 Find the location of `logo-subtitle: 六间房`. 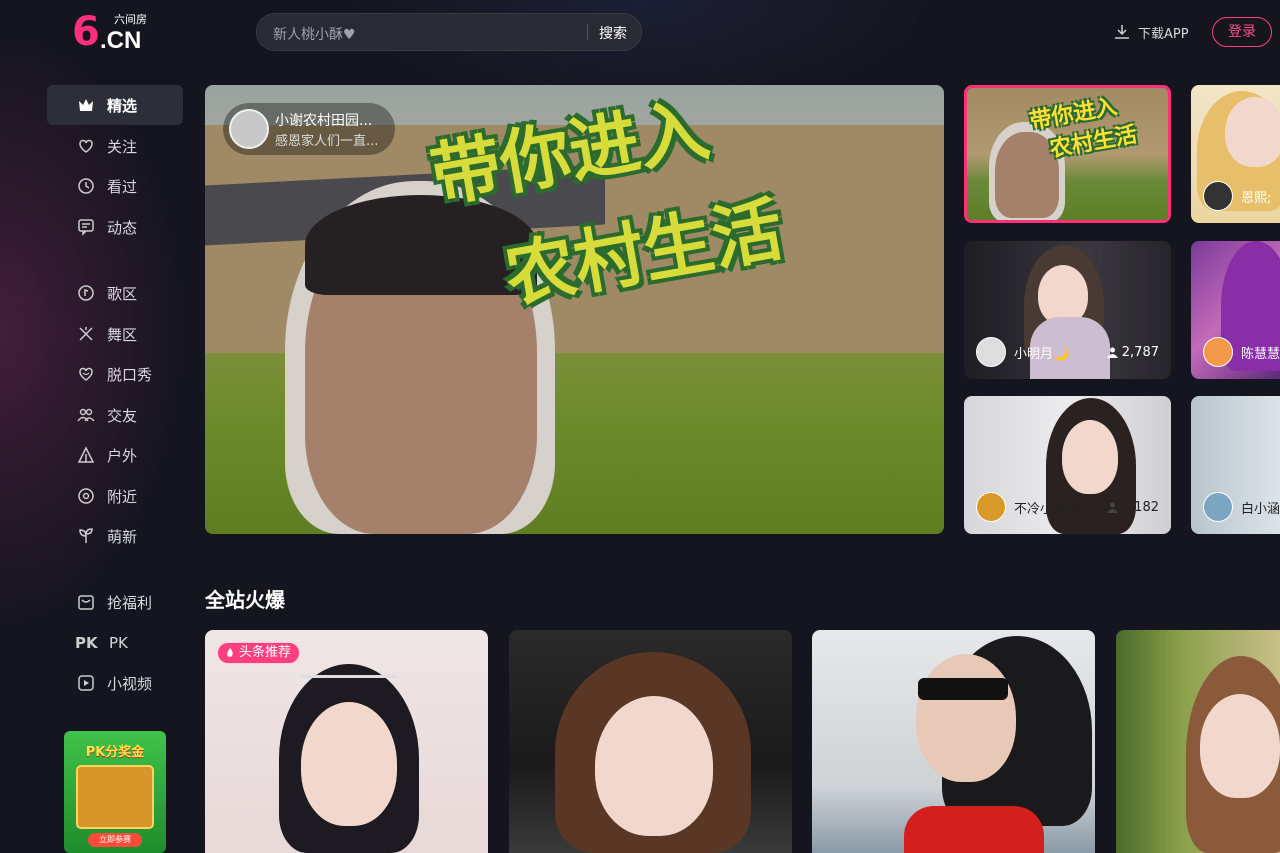

logo-subtitle: 六间房 is located at coordinates (130, 19).